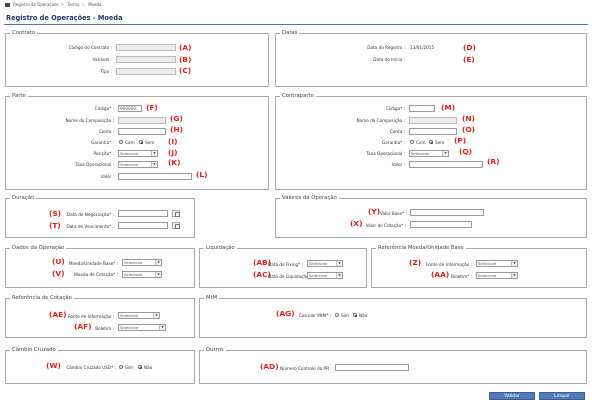  I want to click on moeda-cotacao-select: Selecione ▼, so click(142, 274).